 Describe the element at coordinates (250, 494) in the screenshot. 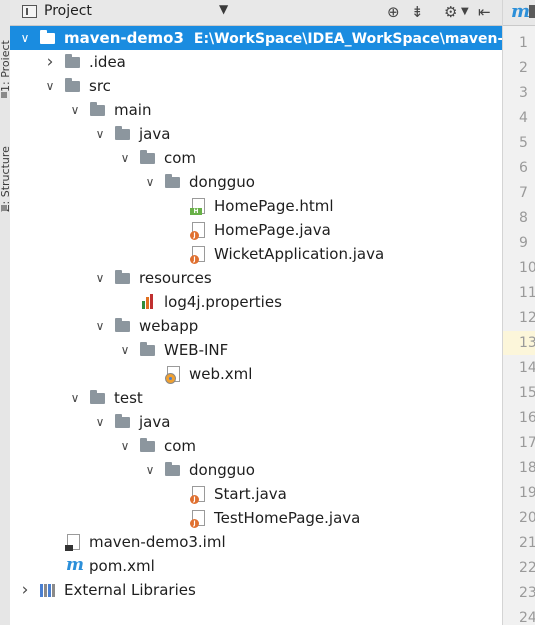

I see `tree-item-name: Start.java` at that location.